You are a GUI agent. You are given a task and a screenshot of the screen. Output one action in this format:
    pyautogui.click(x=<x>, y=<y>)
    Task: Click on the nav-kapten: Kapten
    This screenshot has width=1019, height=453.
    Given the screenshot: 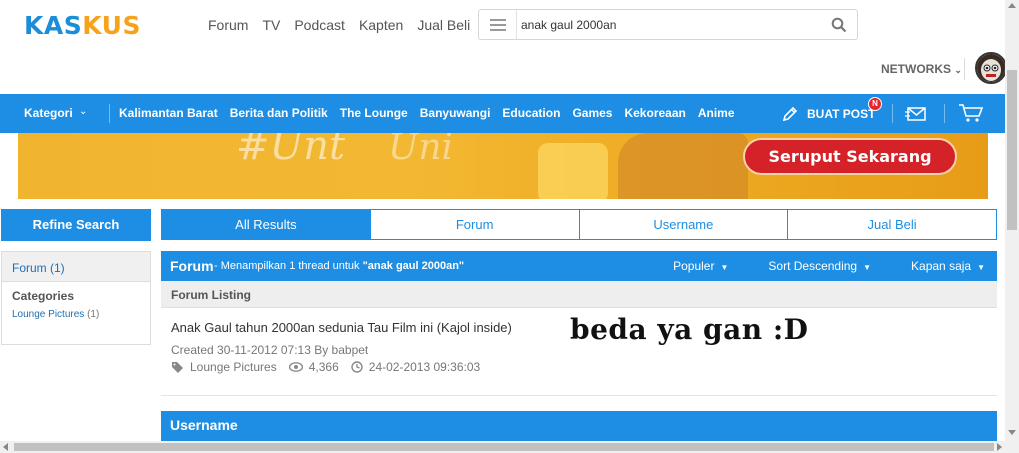 What is the action you would take?
    pyautogui.click(x=381, y=25)
    